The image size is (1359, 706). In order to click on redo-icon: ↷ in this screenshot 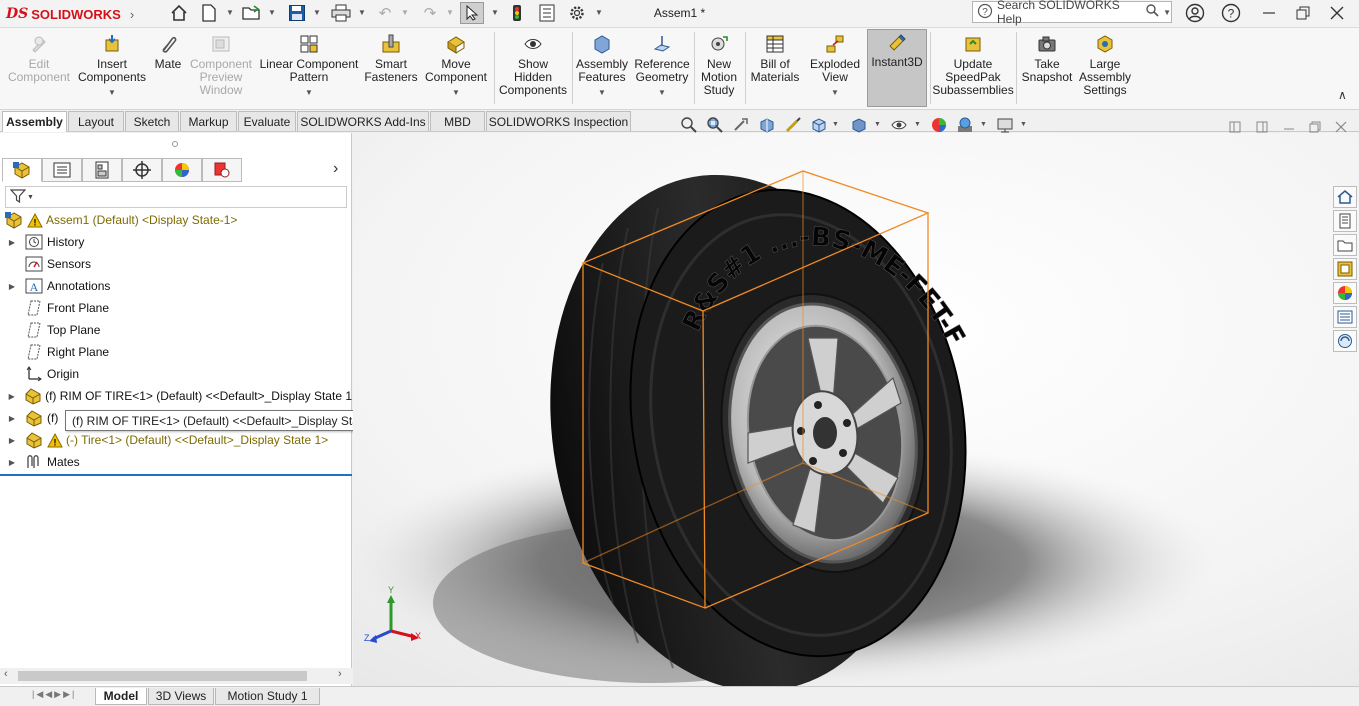, I will do `click(430, 13)`.